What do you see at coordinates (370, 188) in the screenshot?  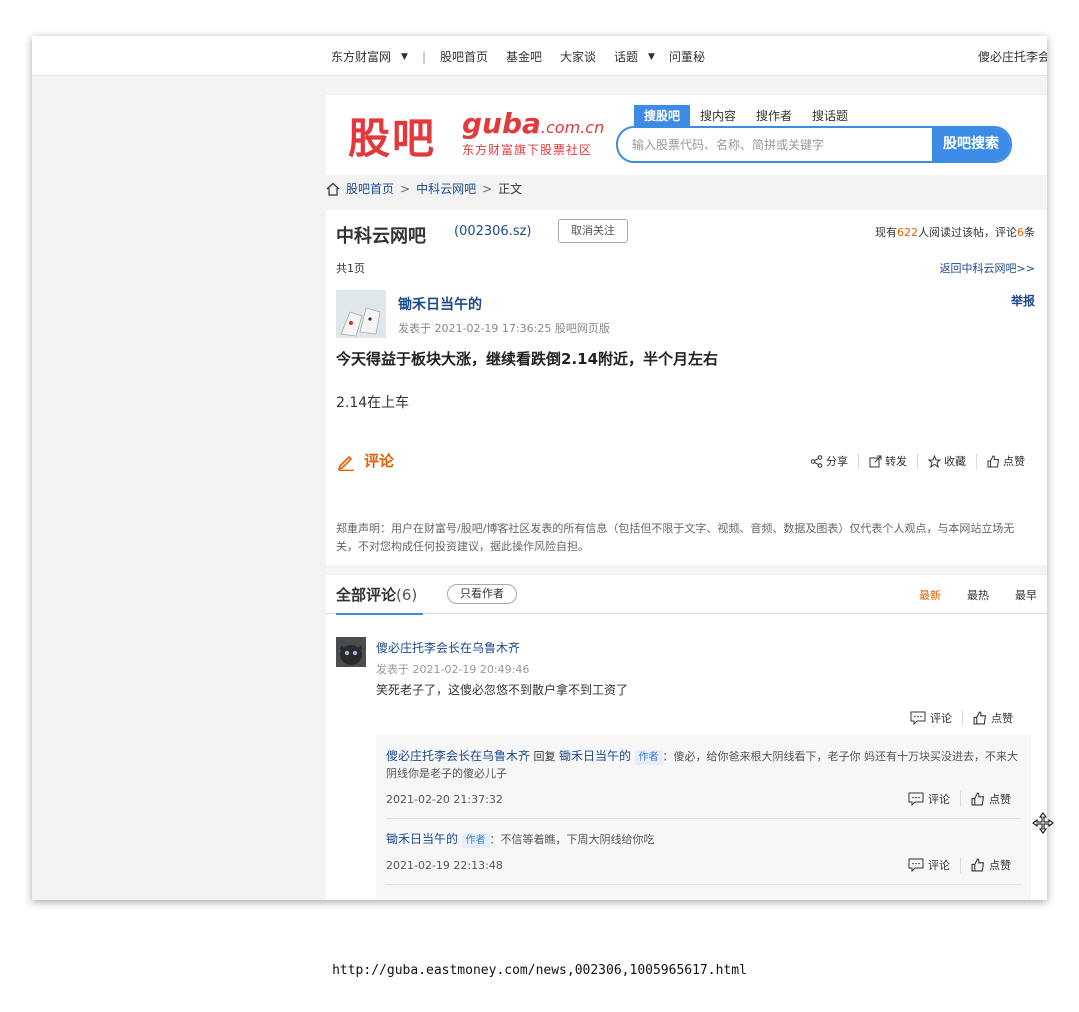 I see `breadcrumb-home: 股吧首页` at bounding box center [370, 188].